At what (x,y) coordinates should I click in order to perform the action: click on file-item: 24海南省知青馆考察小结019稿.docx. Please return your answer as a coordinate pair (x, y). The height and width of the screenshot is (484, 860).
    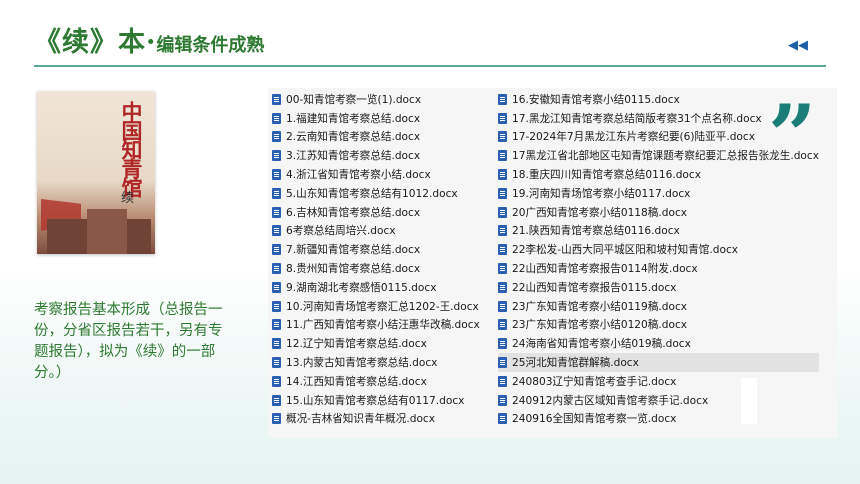
    Looking at the image, I should click on (658, 343).